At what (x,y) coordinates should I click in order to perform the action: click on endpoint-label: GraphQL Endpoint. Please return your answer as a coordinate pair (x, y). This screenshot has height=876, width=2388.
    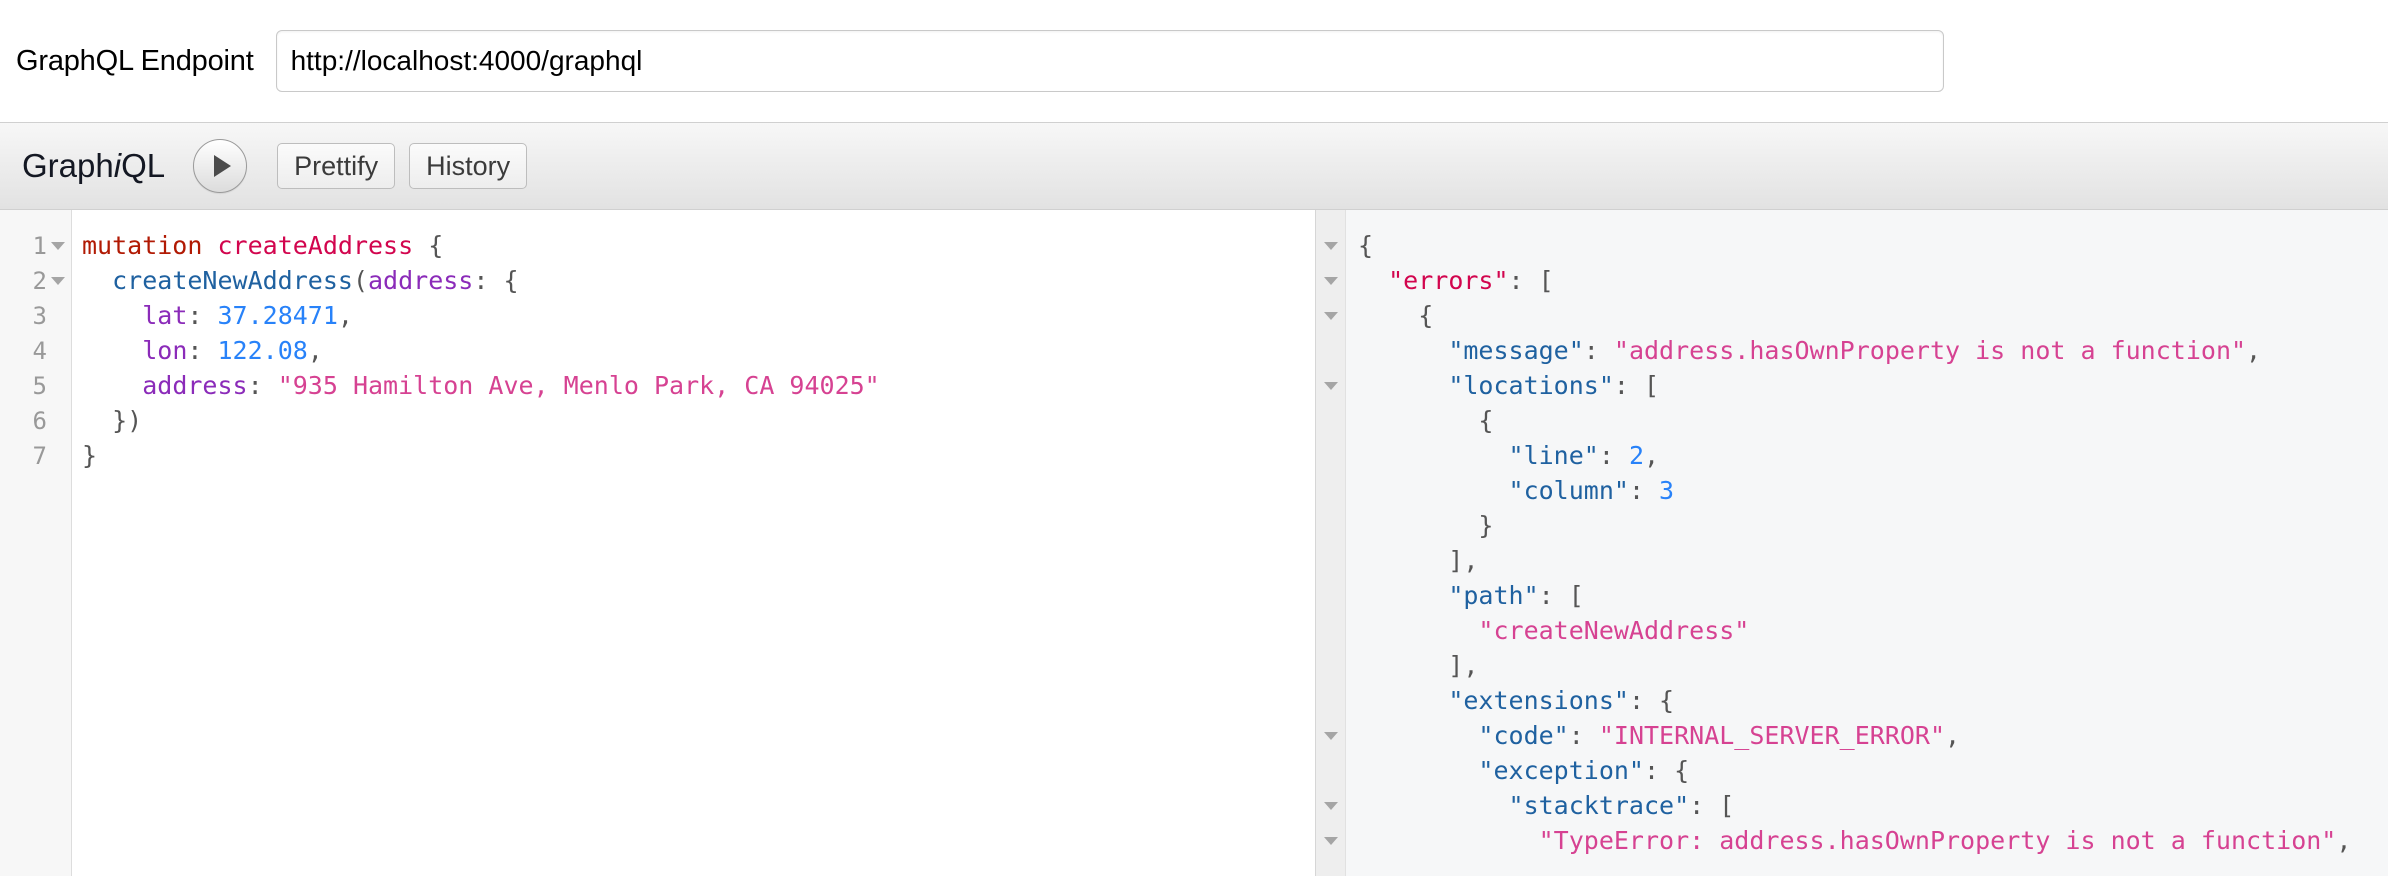
    Looking at the image, I should click on (135, 60).